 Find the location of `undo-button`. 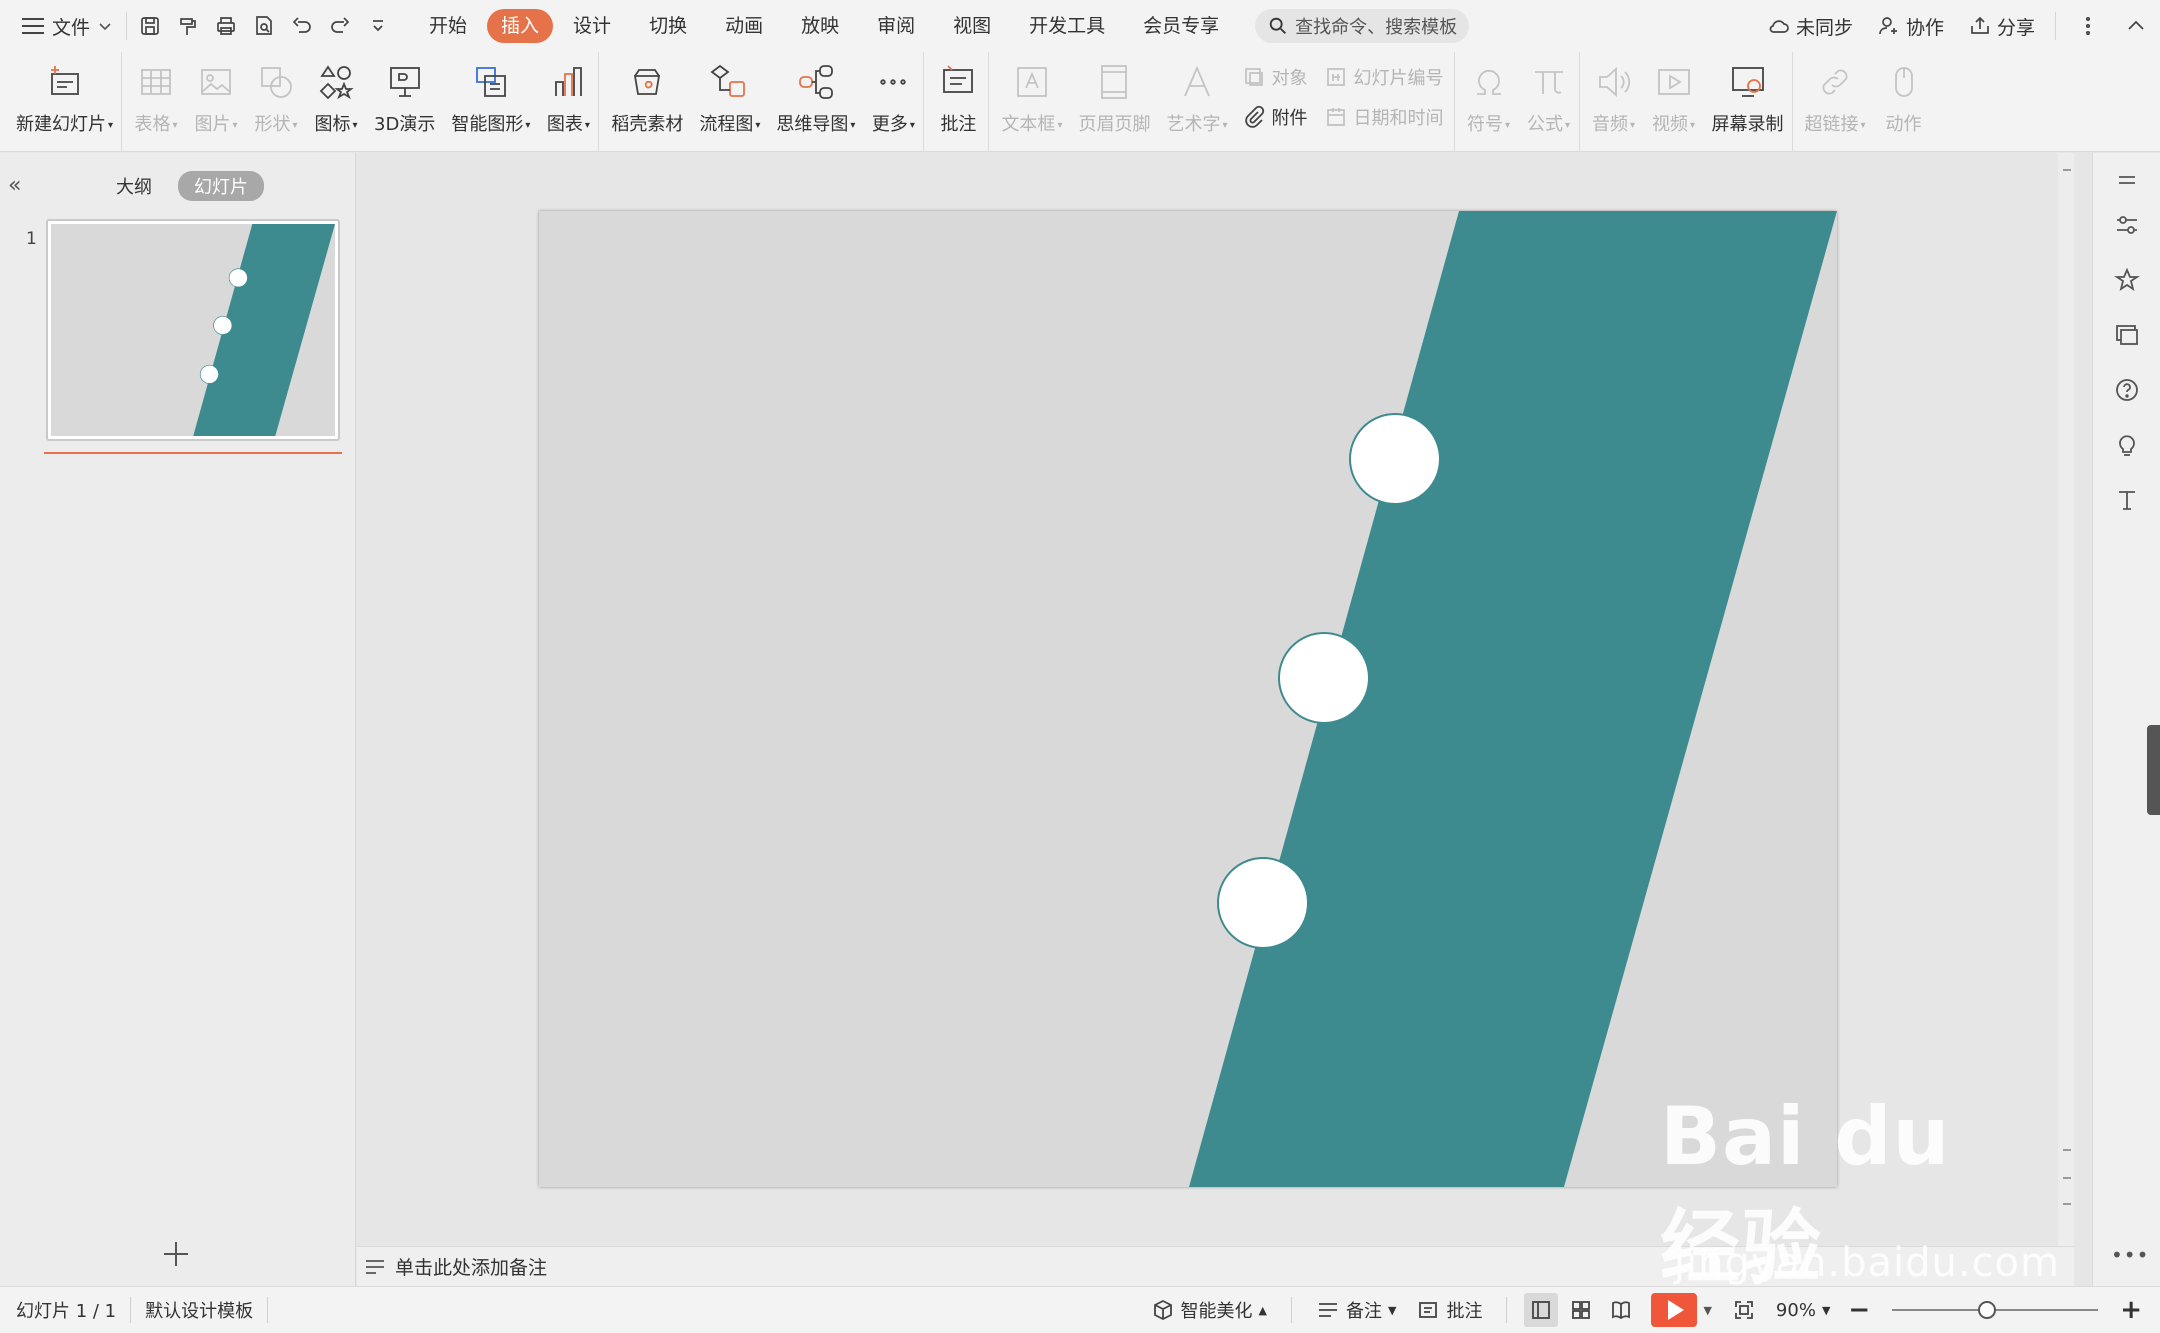

undo-button is located at coordinates (302, 26).